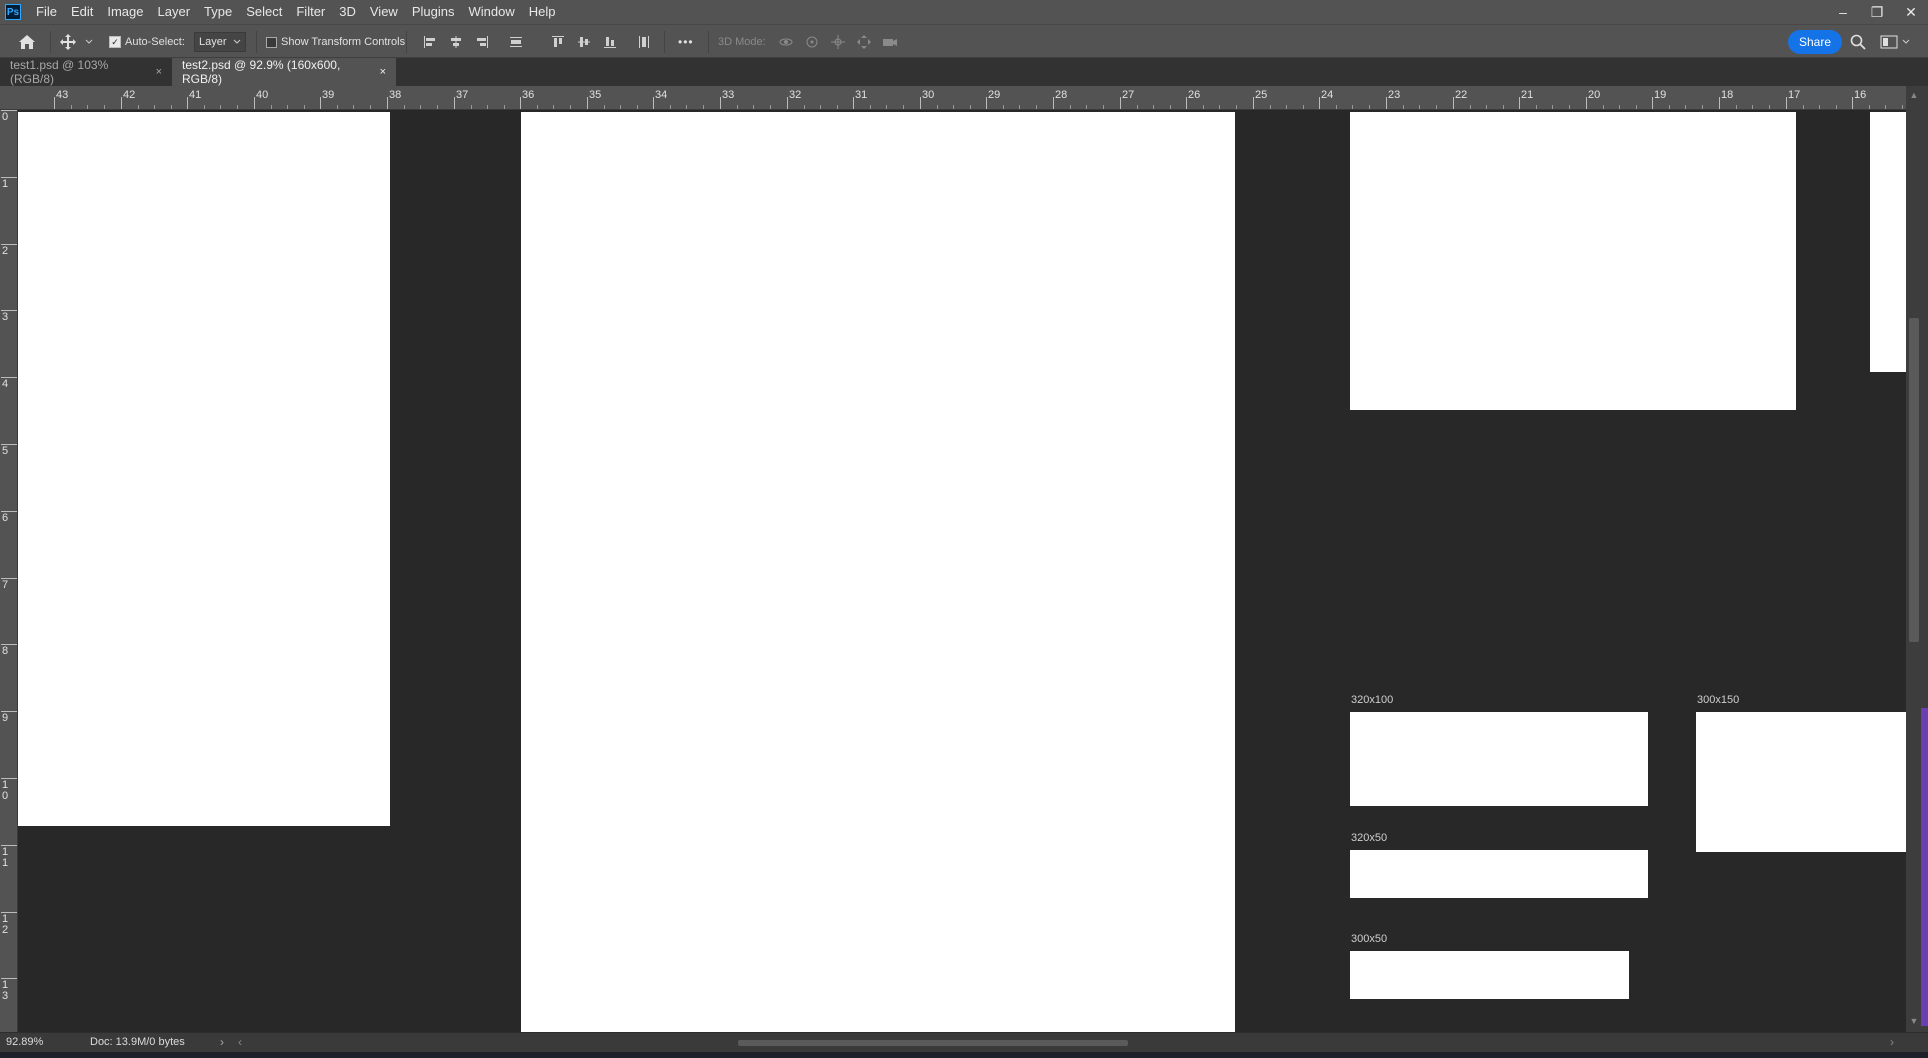 This screenshot has height=1058, width=1928. Describe the element at coordinates (1924, 867) in the screenshot. I see `side-panel-edge` at that location.